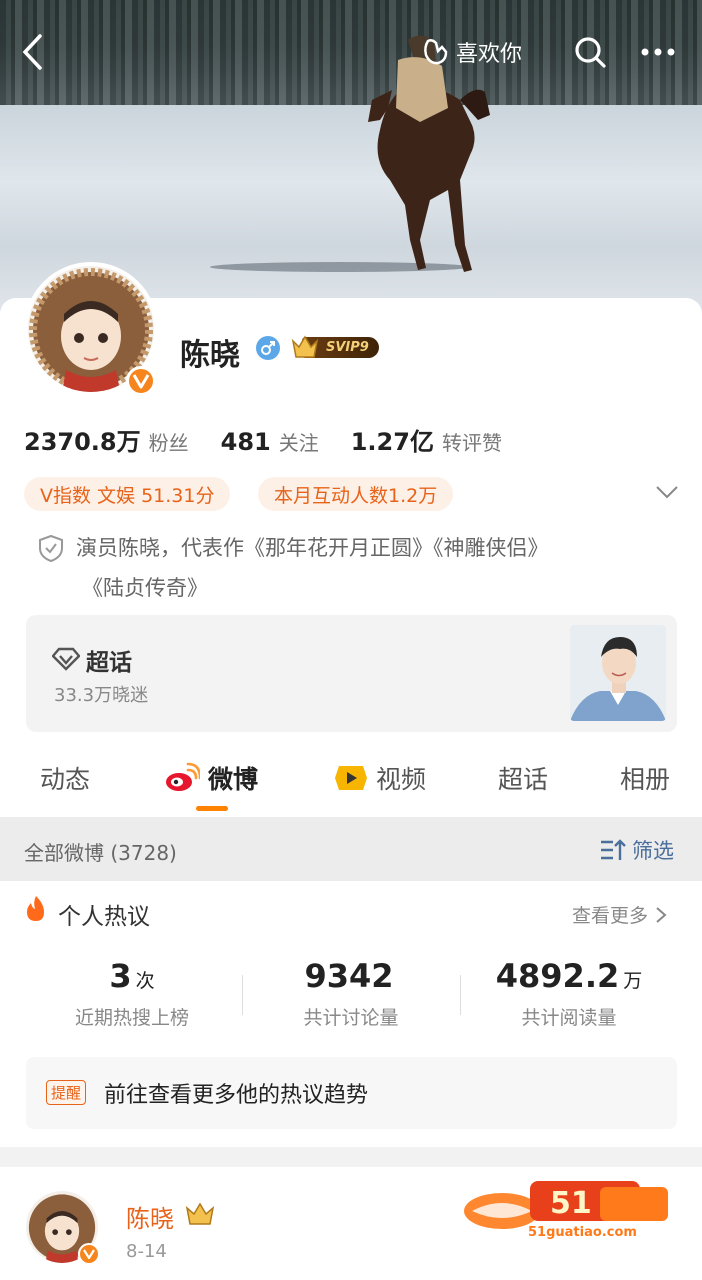  I want to click on search-icon, so click(590, 52).